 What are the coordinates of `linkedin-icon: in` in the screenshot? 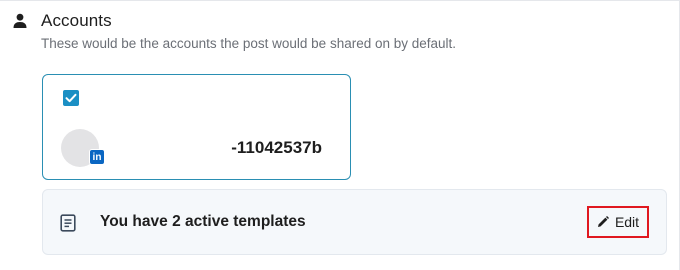 It's located at (97, 157).